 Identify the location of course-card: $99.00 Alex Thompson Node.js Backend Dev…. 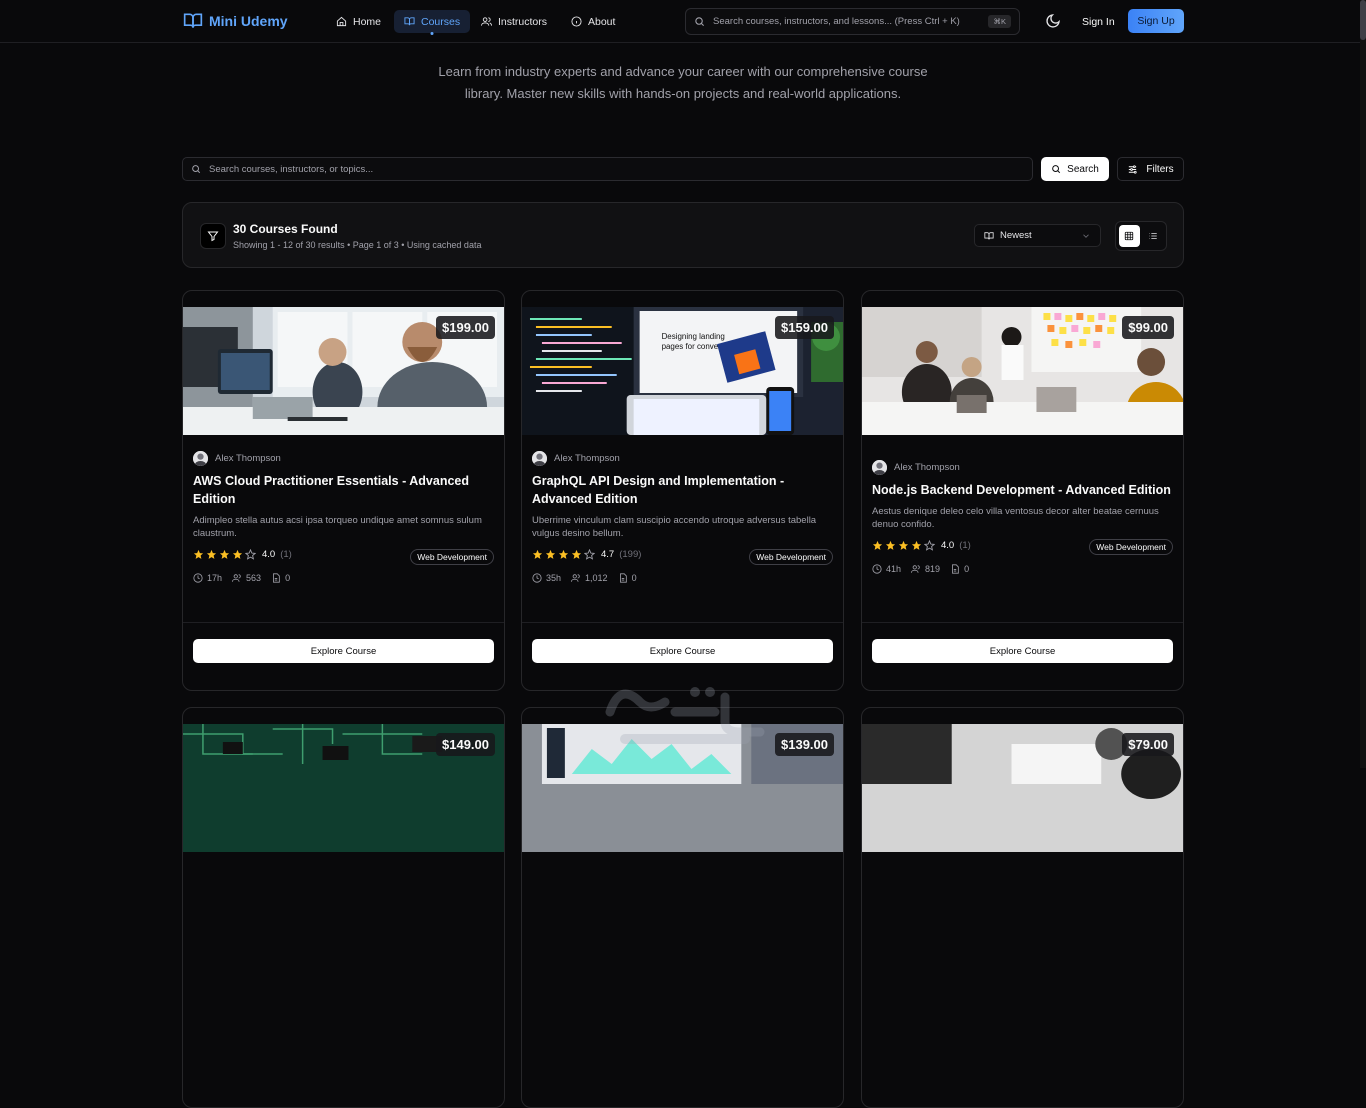
(1022, 490).